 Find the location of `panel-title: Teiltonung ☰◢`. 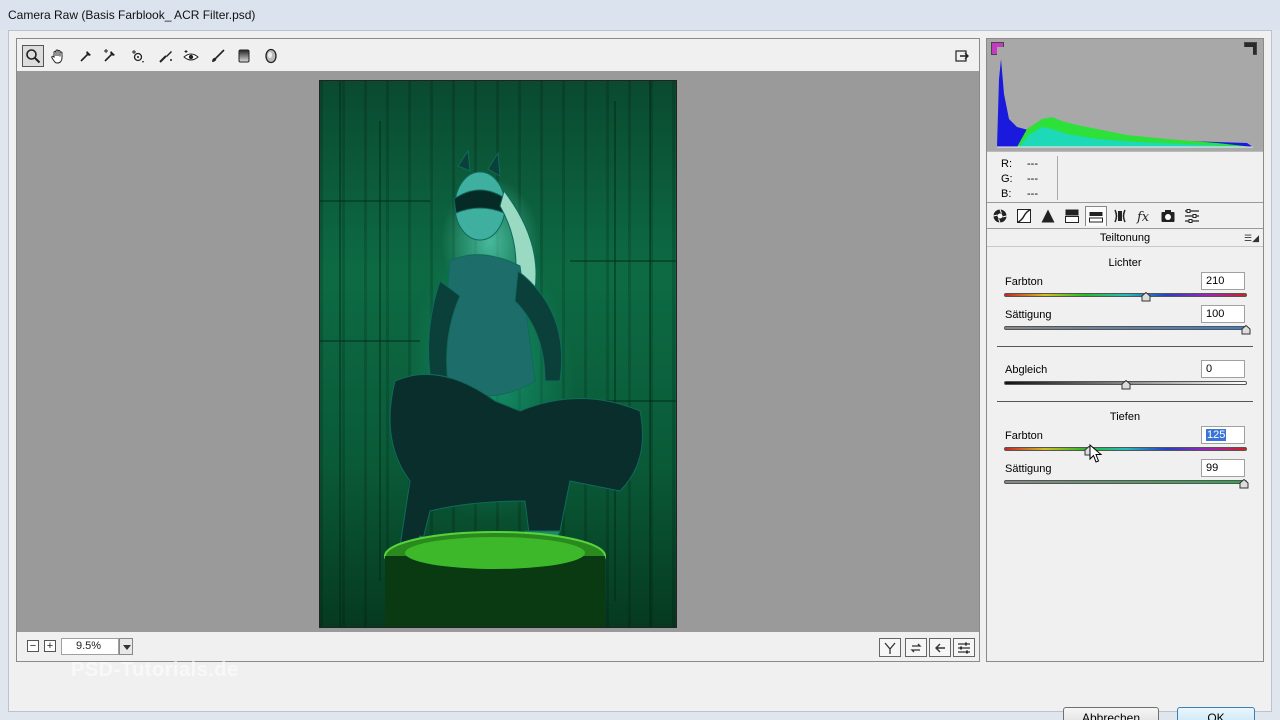

panel-title: Teiltonung ☰◢ is located at coordinates (1125, 238).